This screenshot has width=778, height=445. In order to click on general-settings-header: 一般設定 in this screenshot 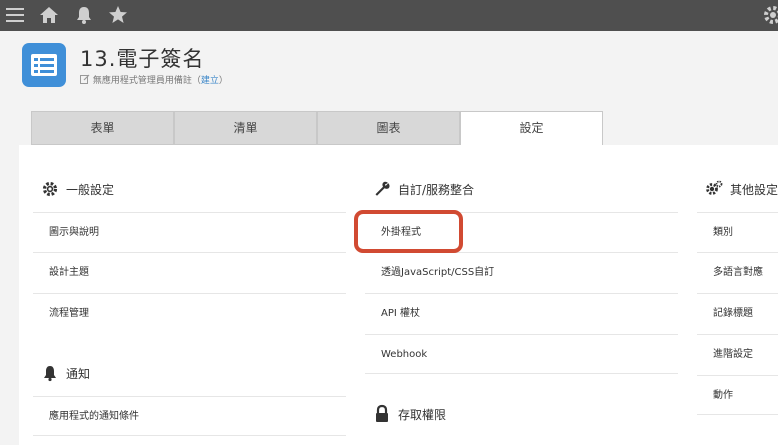, I will do `click(77, 189)`.